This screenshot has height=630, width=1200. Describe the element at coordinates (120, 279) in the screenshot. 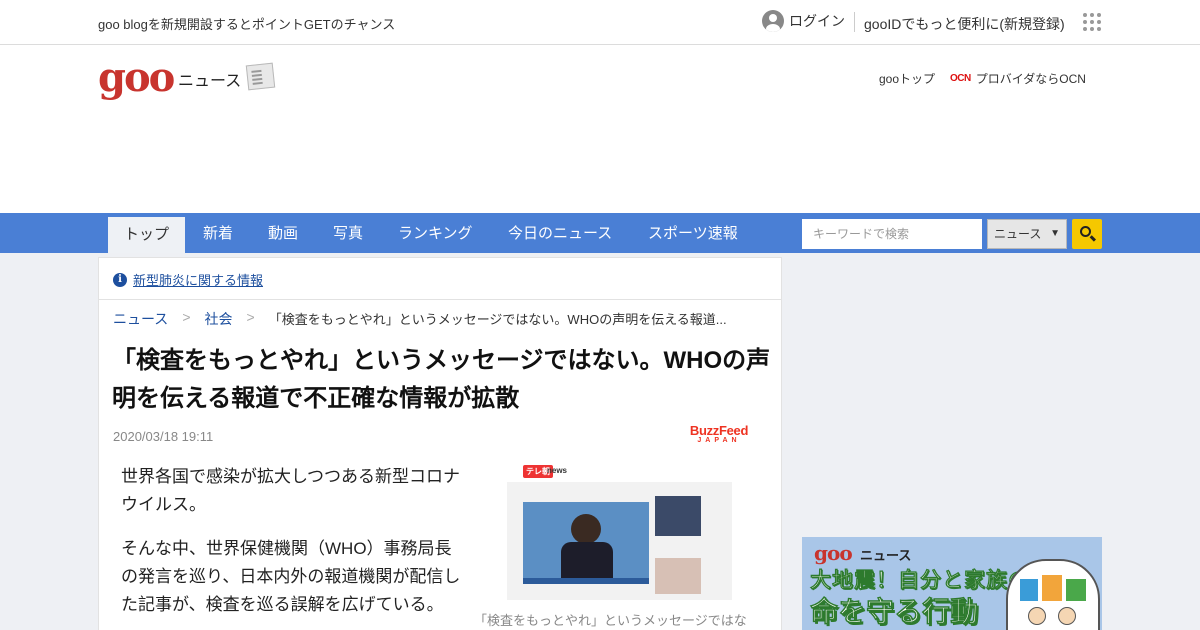

I see `info-icon: i` at that location.